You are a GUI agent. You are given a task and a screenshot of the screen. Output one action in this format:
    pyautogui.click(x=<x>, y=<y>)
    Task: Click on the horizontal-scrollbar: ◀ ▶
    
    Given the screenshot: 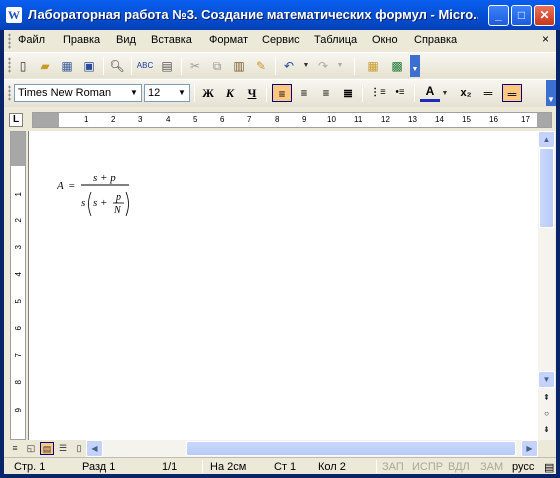 What is the action you would take?
    pyautogui.click(x=312, y=448)
    